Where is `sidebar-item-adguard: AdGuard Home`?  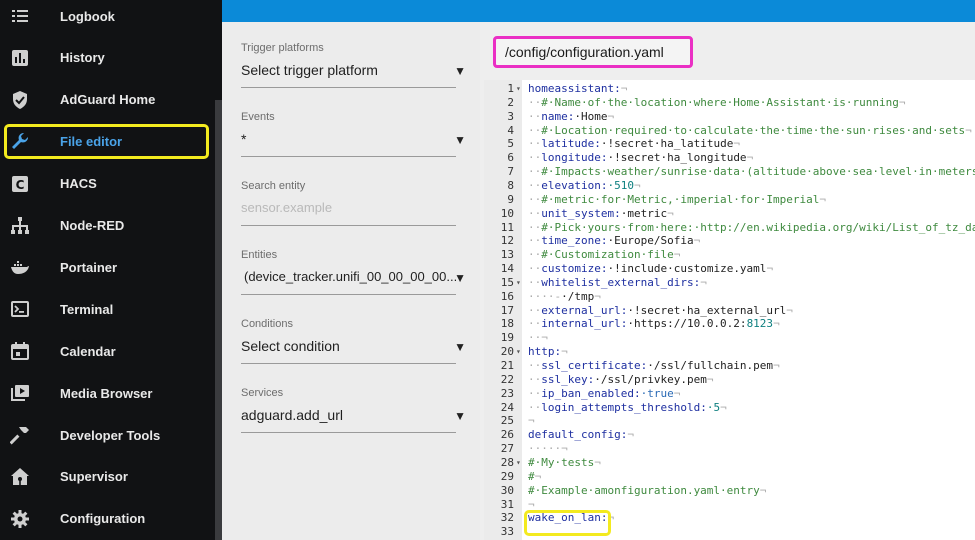
sidebar-item-adguard: AdGuard Home is located at coordinates (107, 100).